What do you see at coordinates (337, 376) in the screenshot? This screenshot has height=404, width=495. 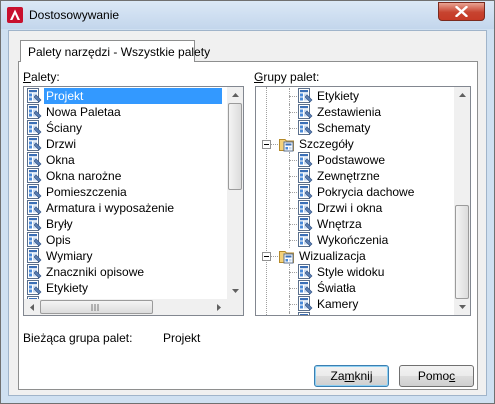 I see `close-button-label-start: Za` at bounding box center [337, 376].